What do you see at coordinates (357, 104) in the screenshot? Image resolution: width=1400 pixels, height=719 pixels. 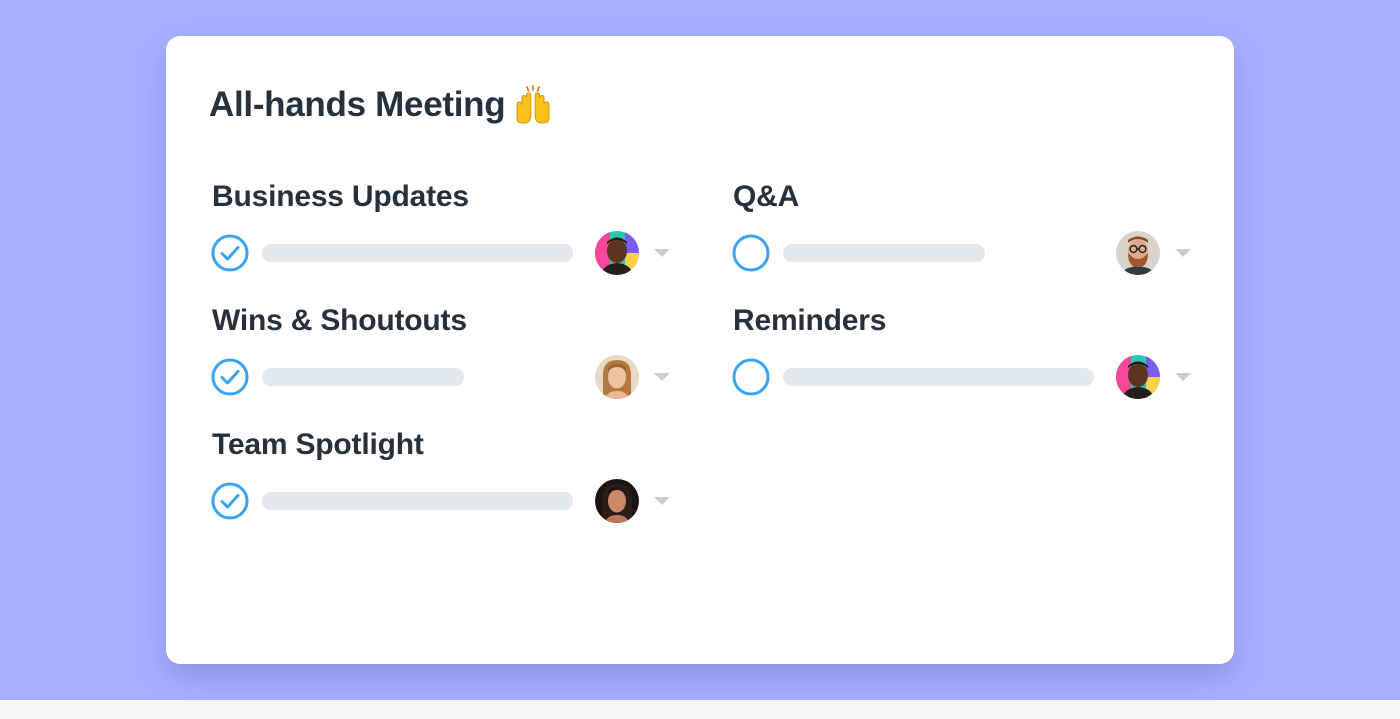 I see `card-title-text: All-hands Meeting` at bounding box center [357, 104].